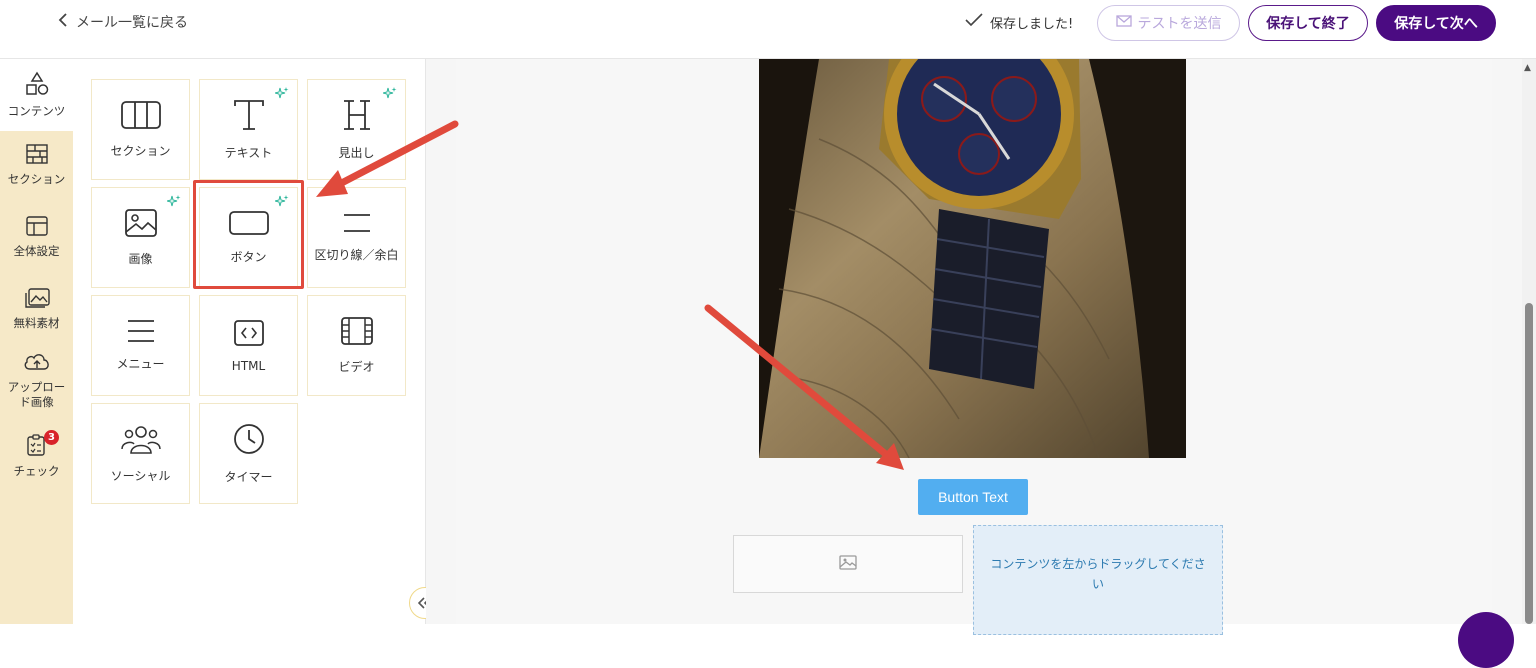 This screenshot has height=668, width=1536. What do you see at coordinates (1308, 23) in the screenshot?
I see `save-and-exit-button: 保存して終了` at bounding box center [1308, 23].